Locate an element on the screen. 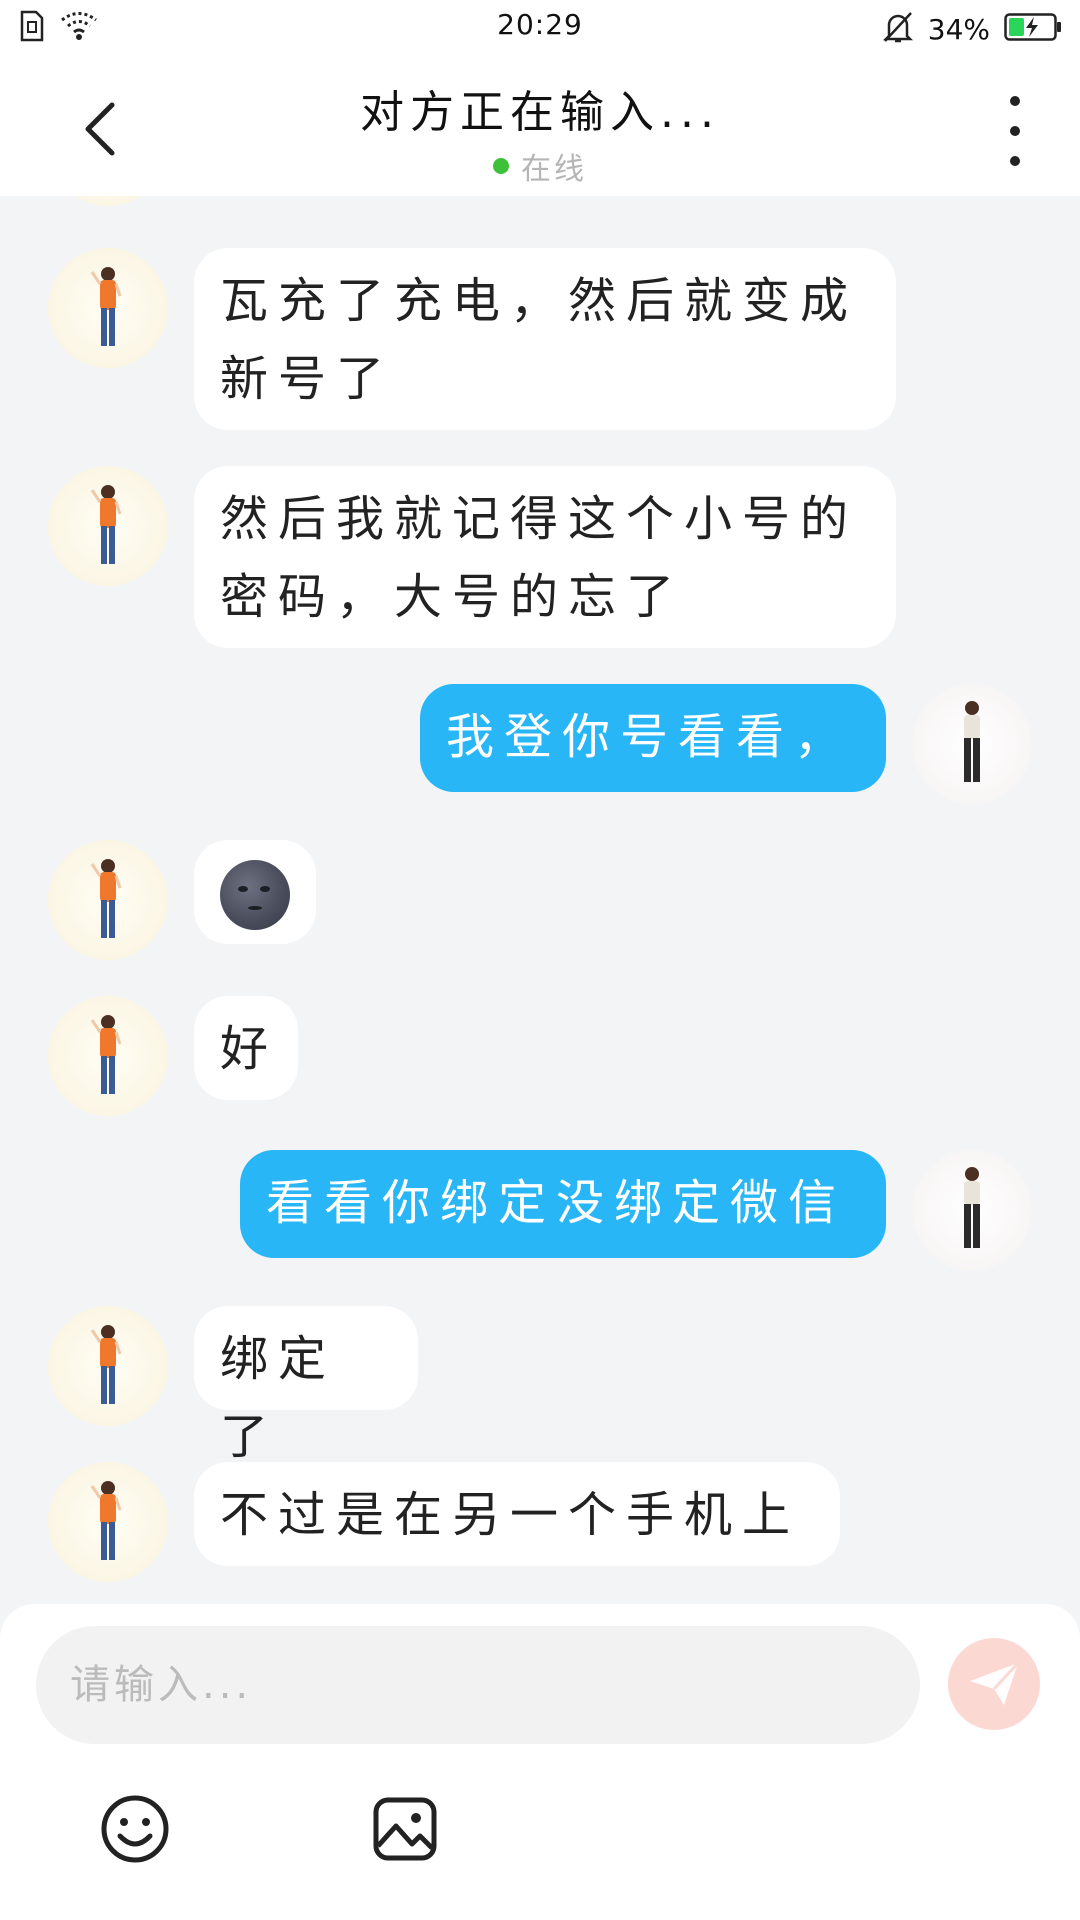  bell-muted-icon is located at coordinates (898, 29).